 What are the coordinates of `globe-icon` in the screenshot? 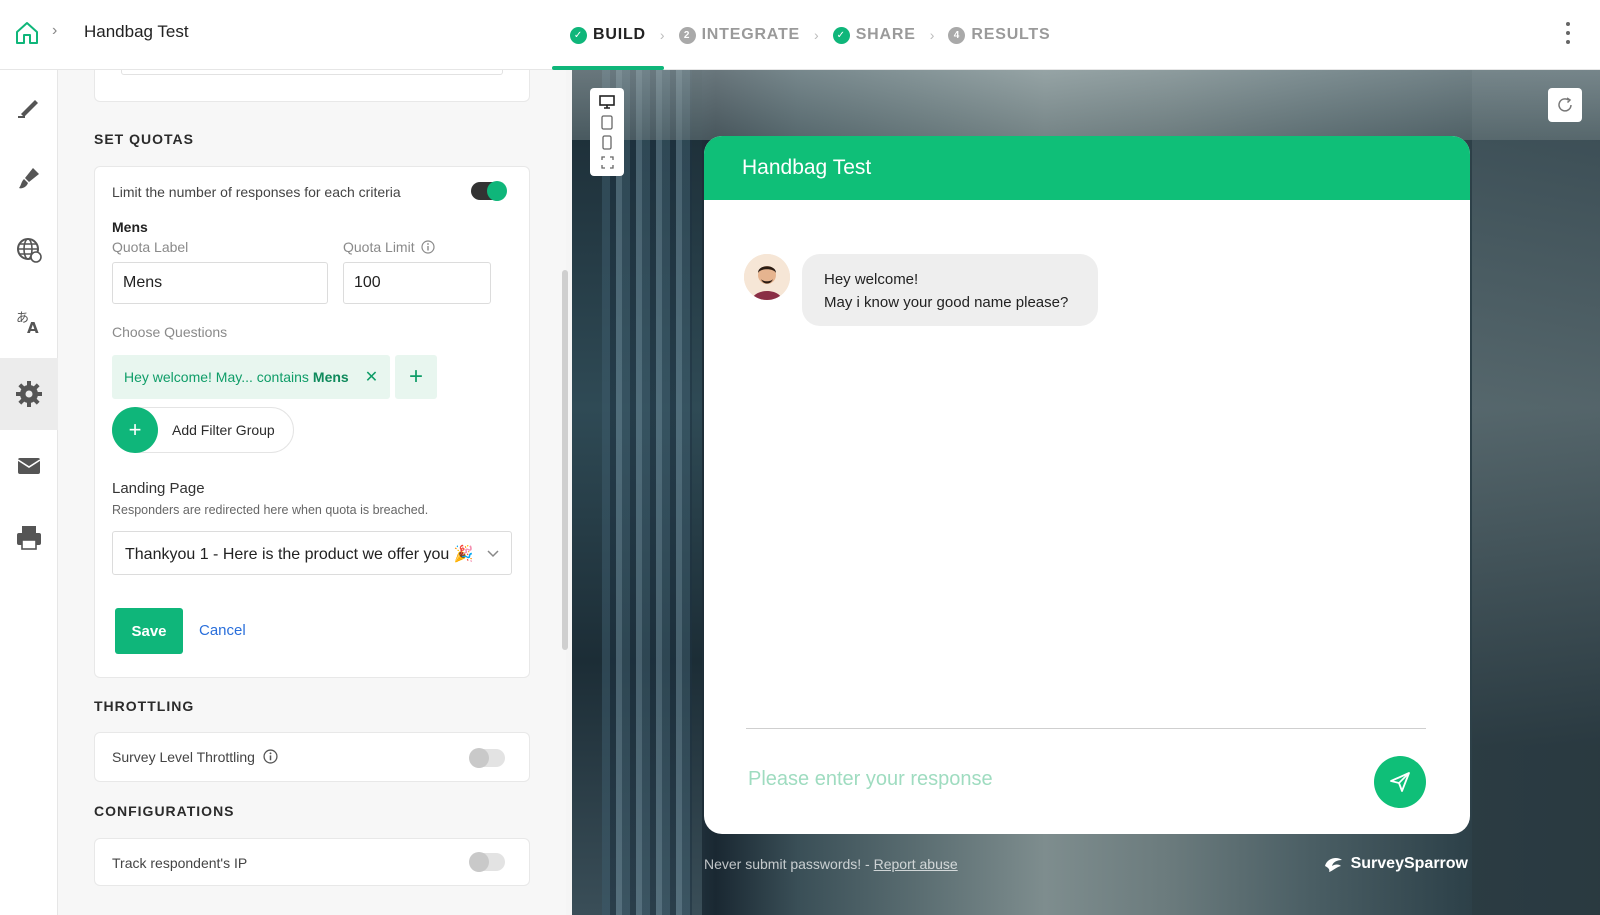 It's located at (29, 250).